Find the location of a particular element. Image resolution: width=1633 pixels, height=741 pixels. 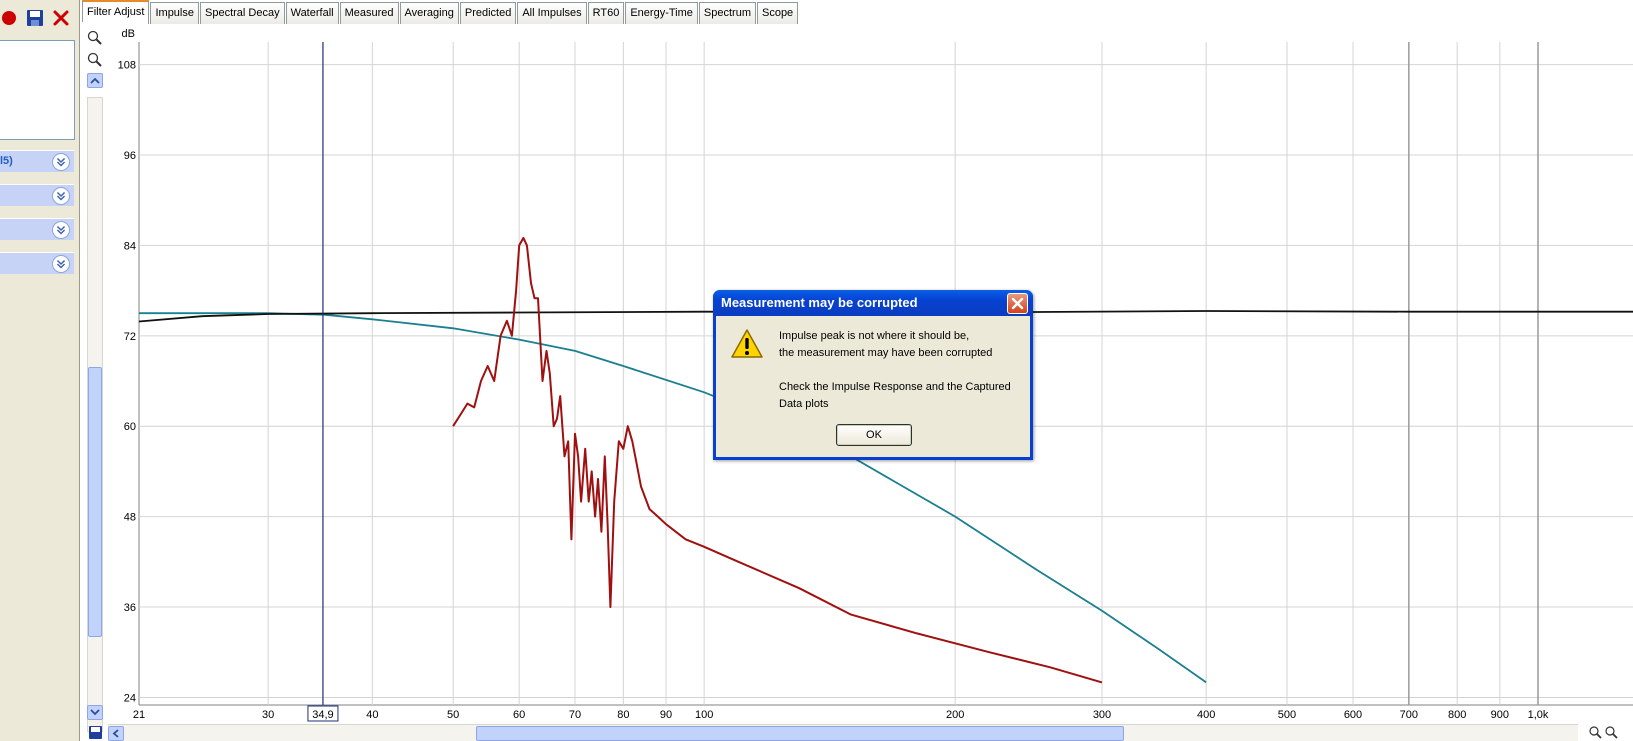

tab-filter-adjust: Filter Adjust is located at coordinates (116, 12).